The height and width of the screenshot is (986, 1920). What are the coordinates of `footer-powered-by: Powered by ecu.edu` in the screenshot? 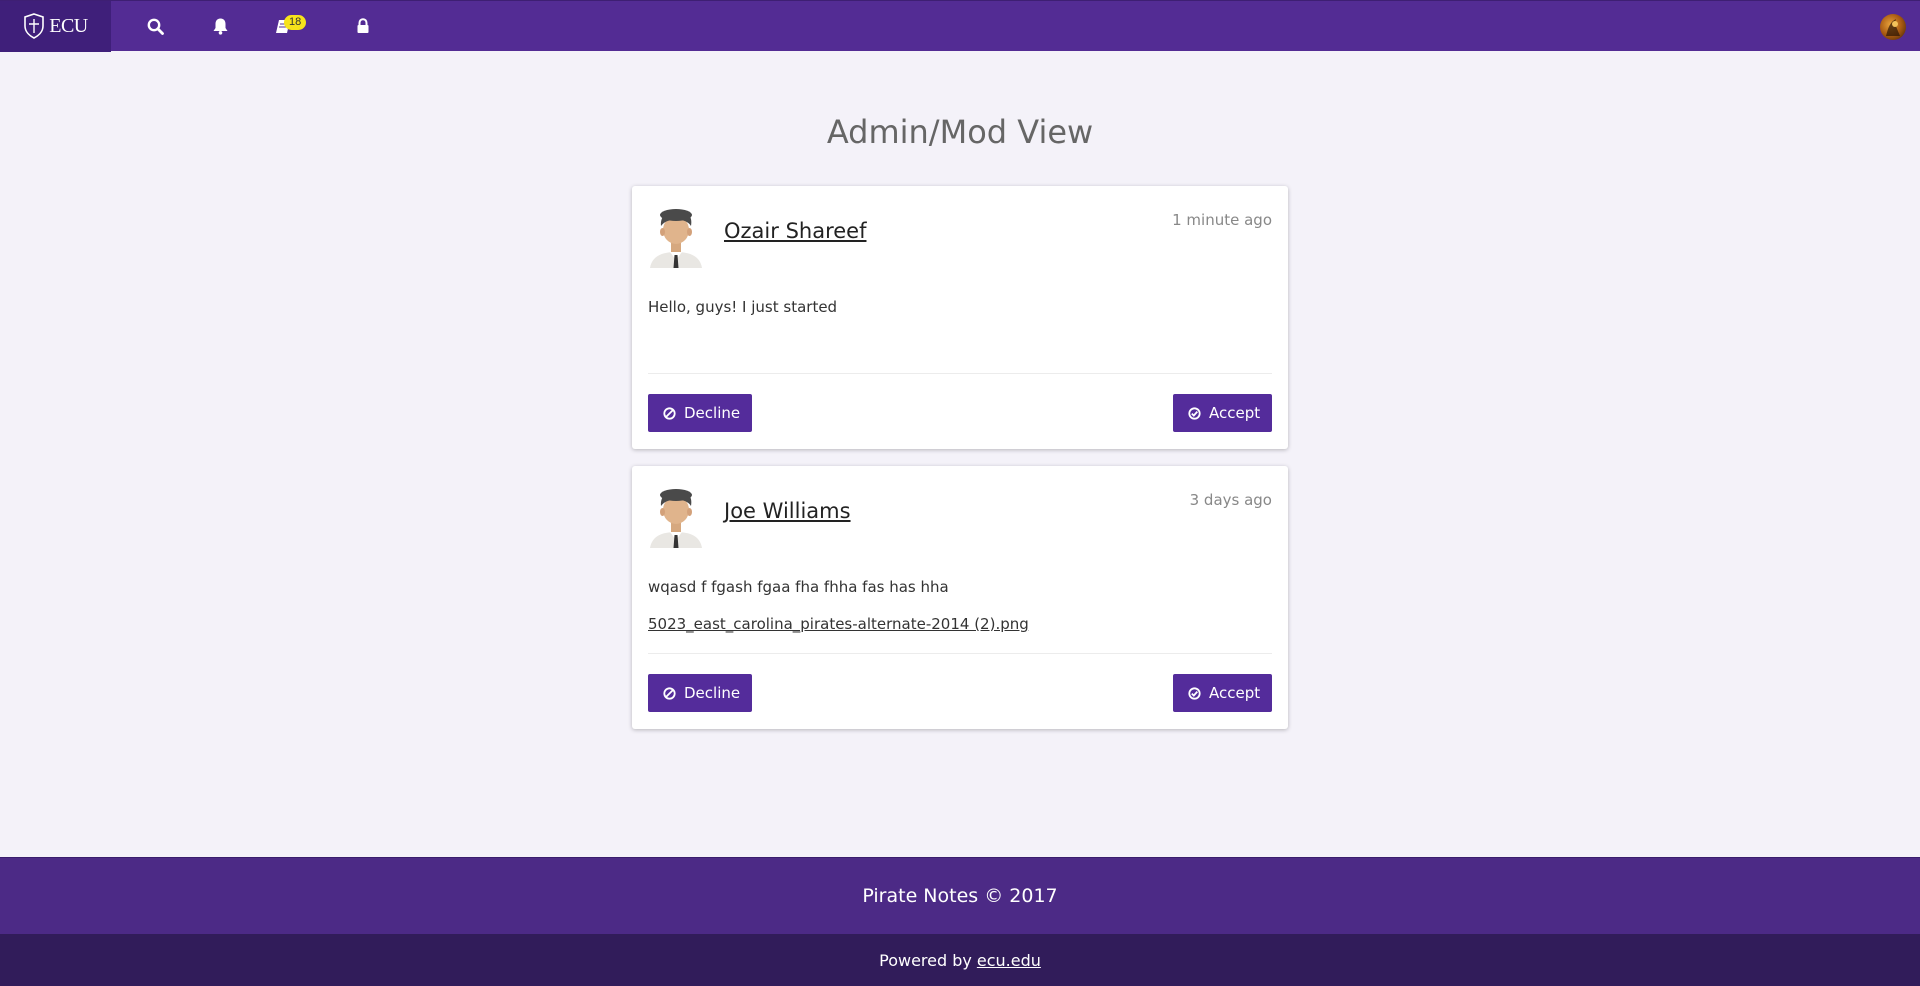 It's located at (960, 960).